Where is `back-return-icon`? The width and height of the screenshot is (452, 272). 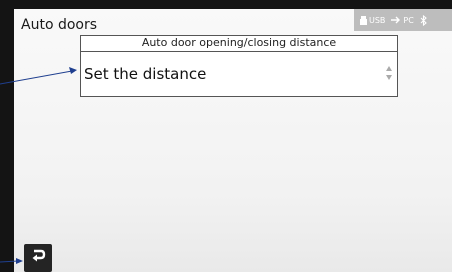 back-return-icon is located at coordinates (38, 258).